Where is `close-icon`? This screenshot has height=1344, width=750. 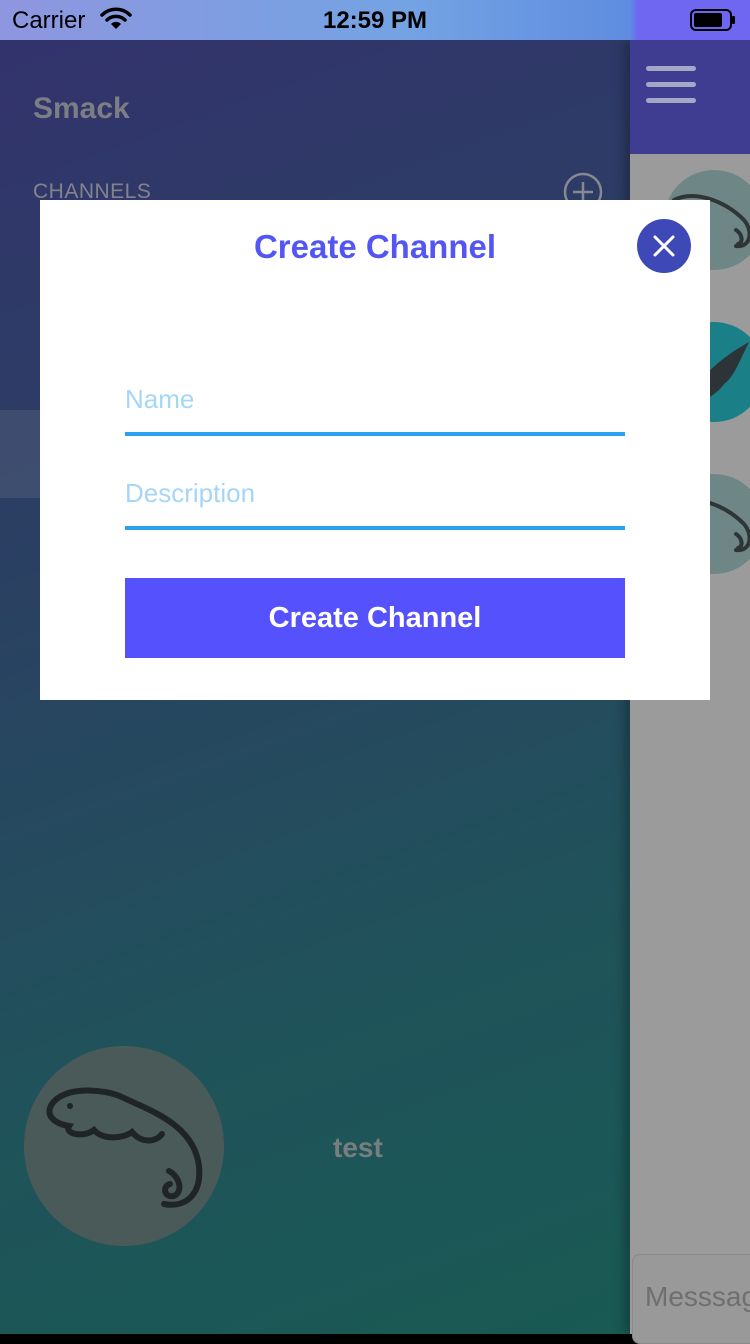
close-icon is located at coordinates (664, 246).